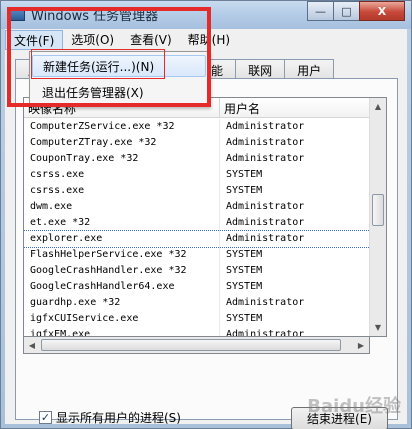  I want to click on process-image-name: igfxCUIService.exe, so click(122, 319).